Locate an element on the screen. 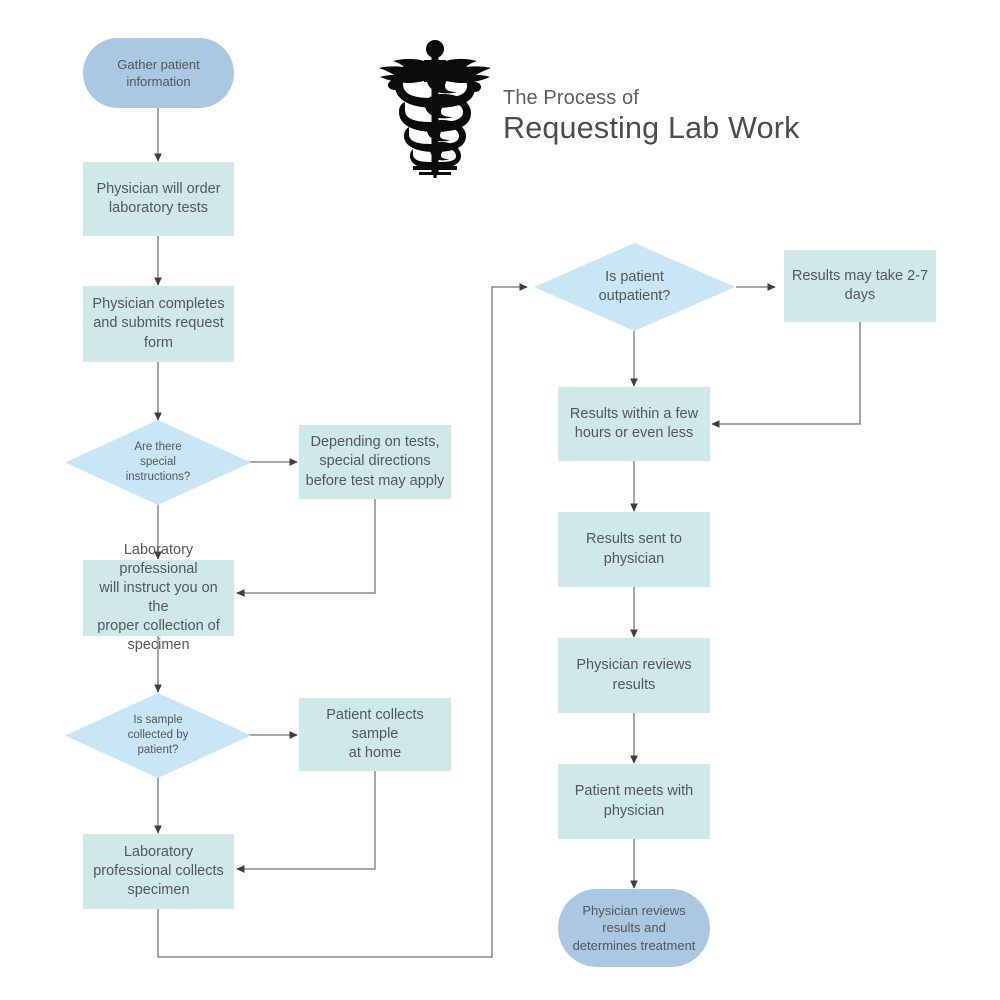 The height and width of the screenshot is (1000, 1000). node-patient-meets-with-physician: Patient meets with physician is located at coordinates (634, 801).